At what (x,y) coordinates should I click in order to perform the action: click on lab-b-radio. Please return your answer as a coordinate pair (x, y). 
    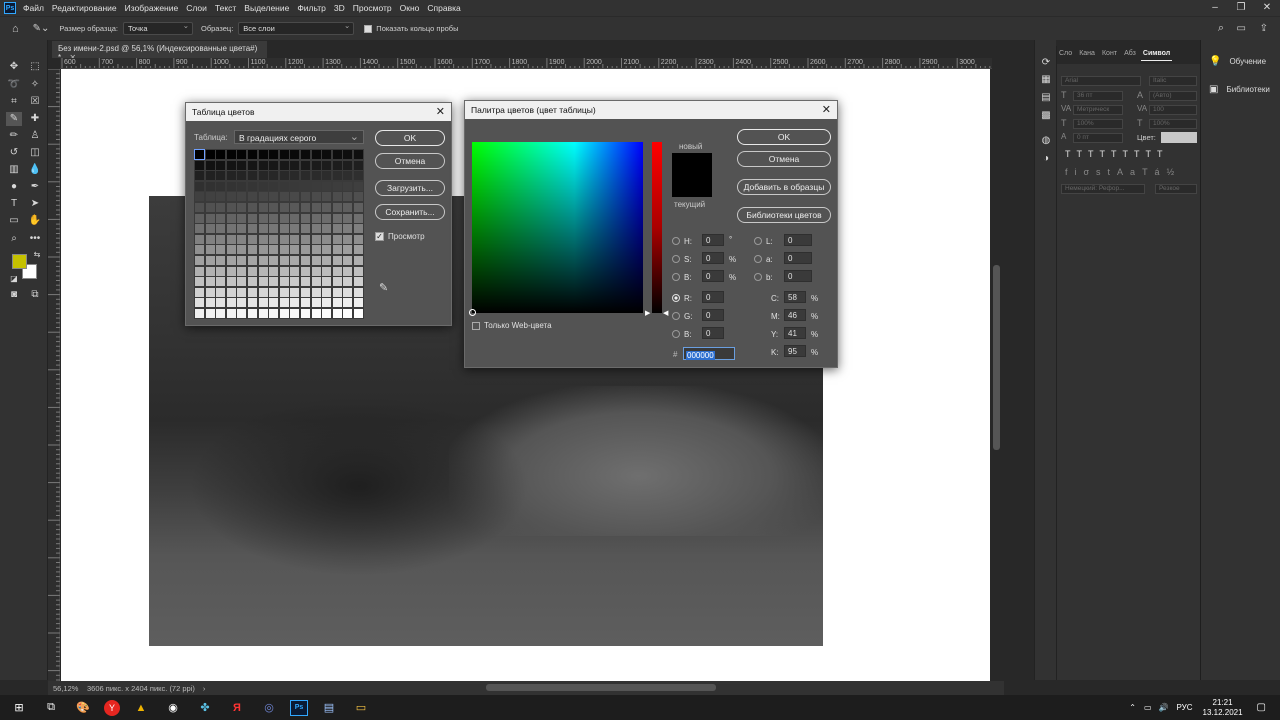
    Looking at the image, I should click on (758, 277).